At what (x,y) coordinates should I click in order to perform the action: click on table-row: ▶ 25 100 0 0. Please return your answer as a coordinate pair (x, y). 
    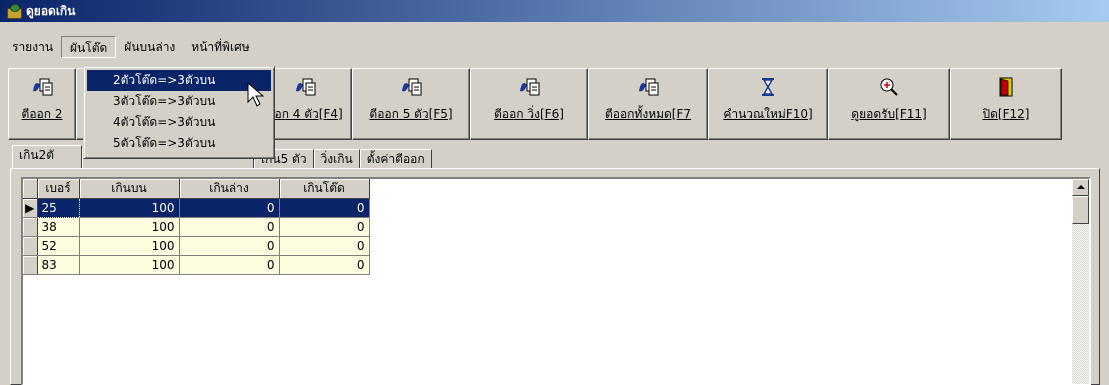
    Looking at the image, I should click on (196, 208).